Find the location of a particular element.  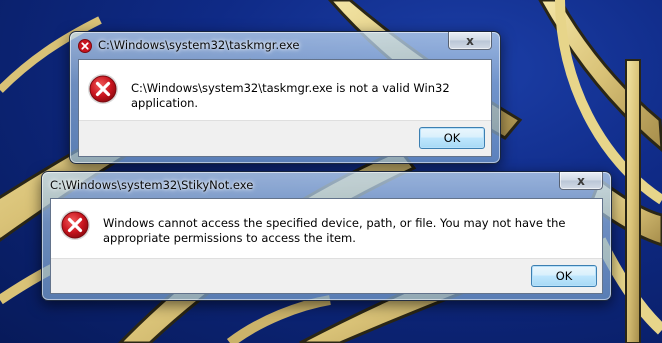

window-title: C:\Windows\system32\taskmgr.exe is located at coordinates (199, 45).